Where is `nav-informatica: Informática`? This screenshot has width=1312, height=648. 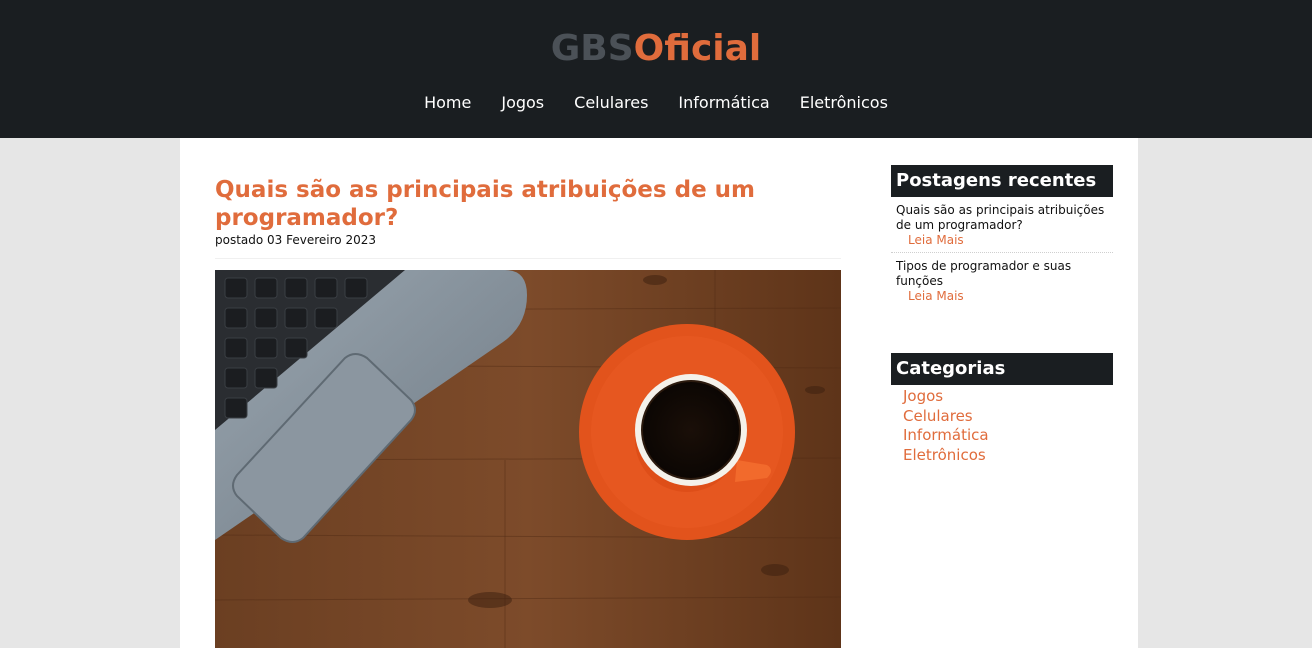
nav-informatica: Informática is located at coordinates (723, 103).